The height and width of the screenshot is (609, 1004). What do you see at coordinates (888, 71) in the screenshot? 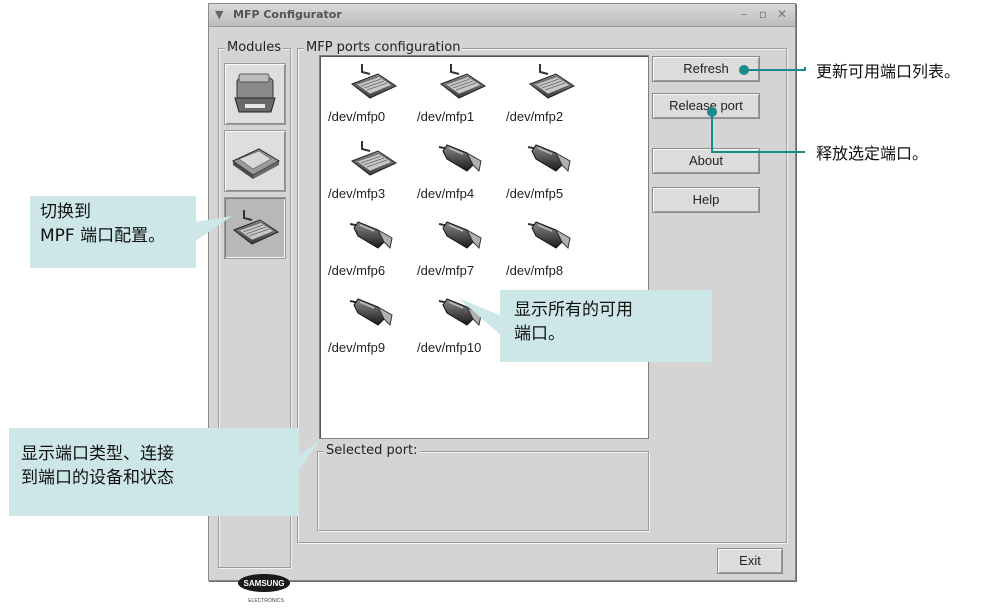
I see `refresh-annotation: 更新可用端口列表。` at bounding box center [888, 71].